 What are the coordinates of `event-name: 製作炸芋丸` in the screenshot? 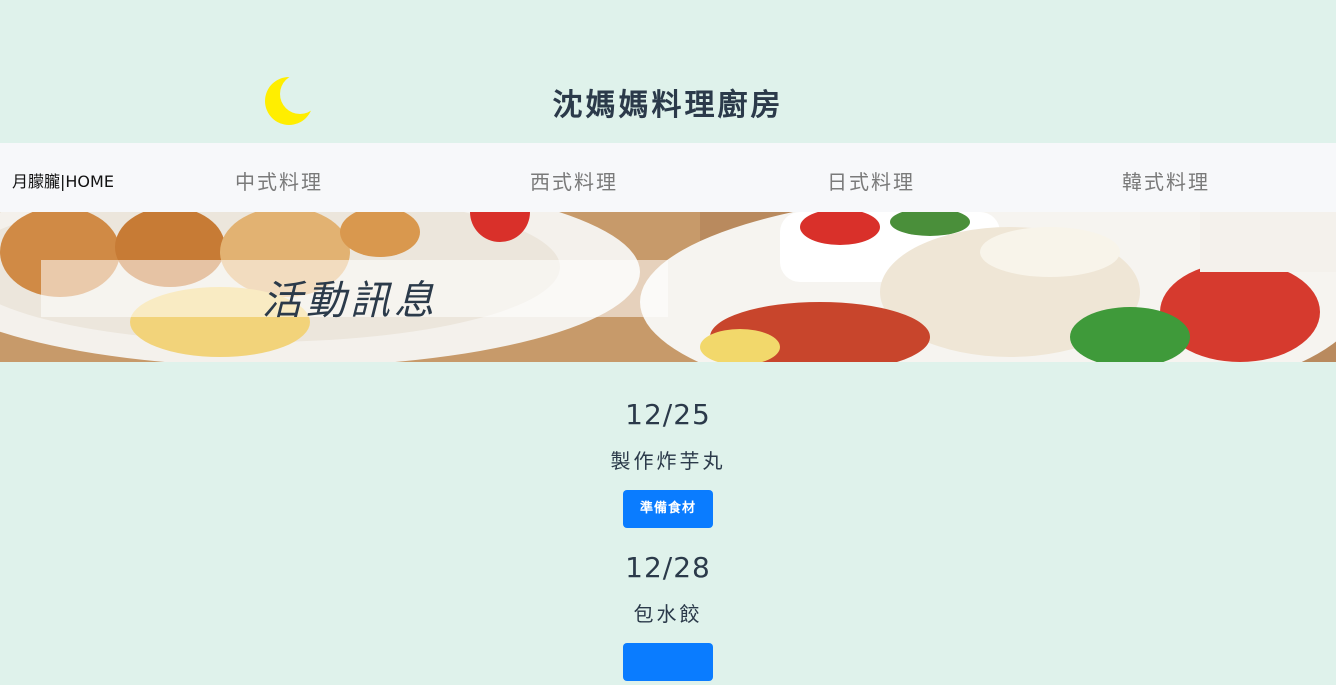 It's located at (668, 461).